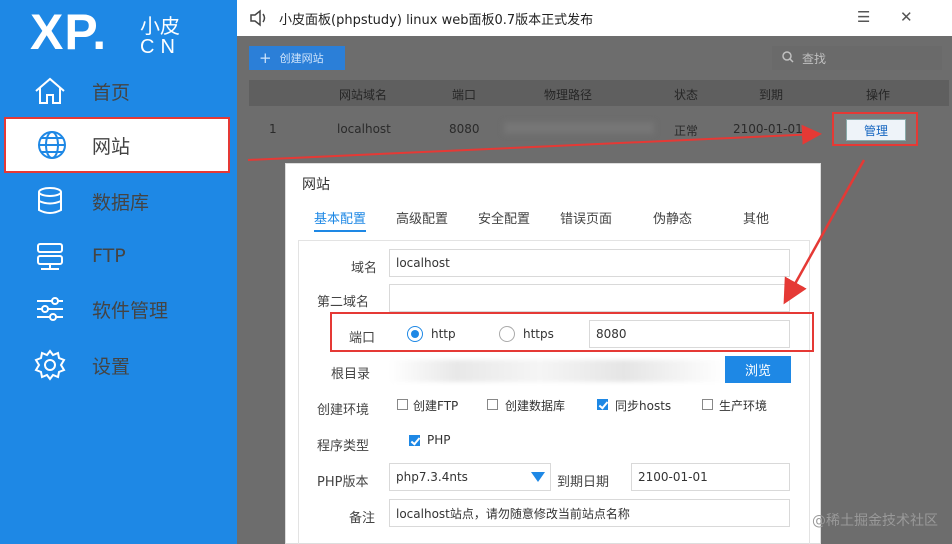 The image size is (952, 544). I want to click on row-domain: localhost, so click(364, 129).